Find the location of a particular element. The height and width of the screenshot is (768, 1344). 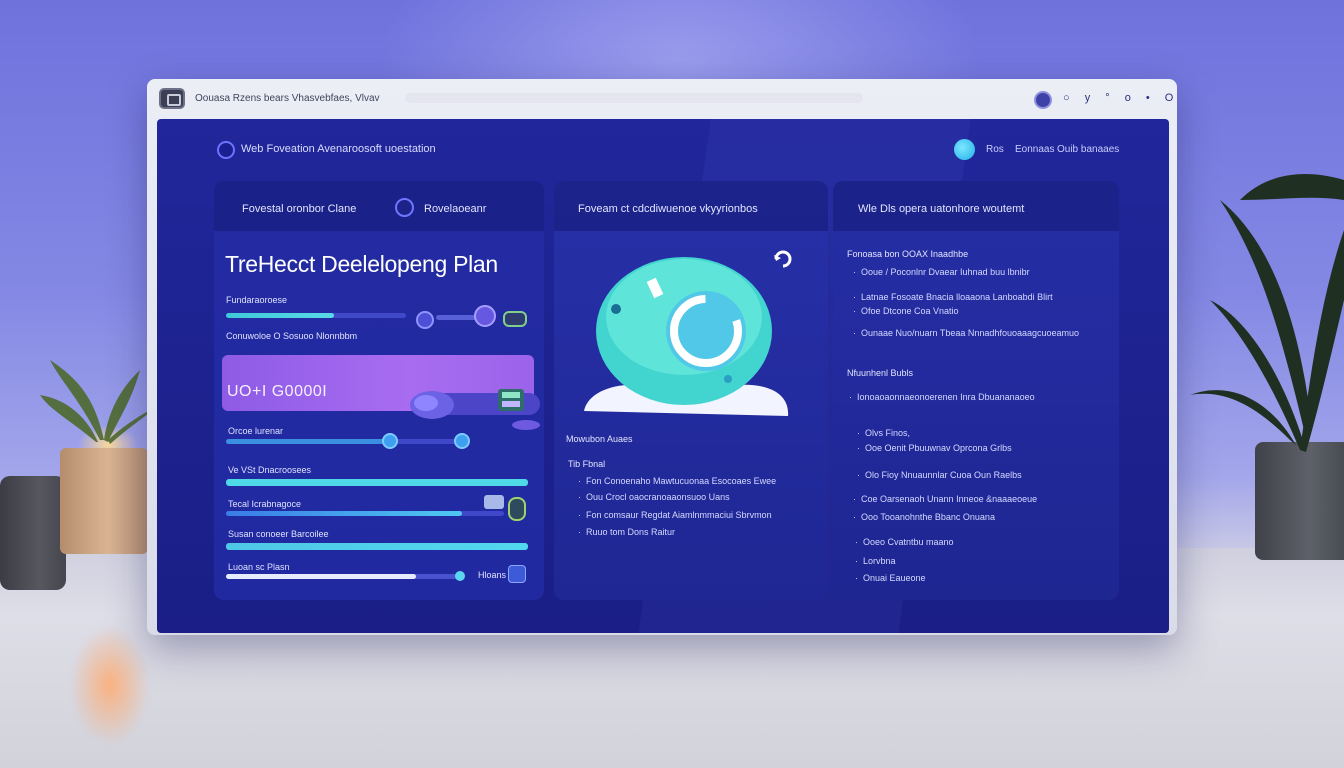

list-item: · Ooo Tooanohnthe Bbanc Onuana is located at coordinates (924, 517).